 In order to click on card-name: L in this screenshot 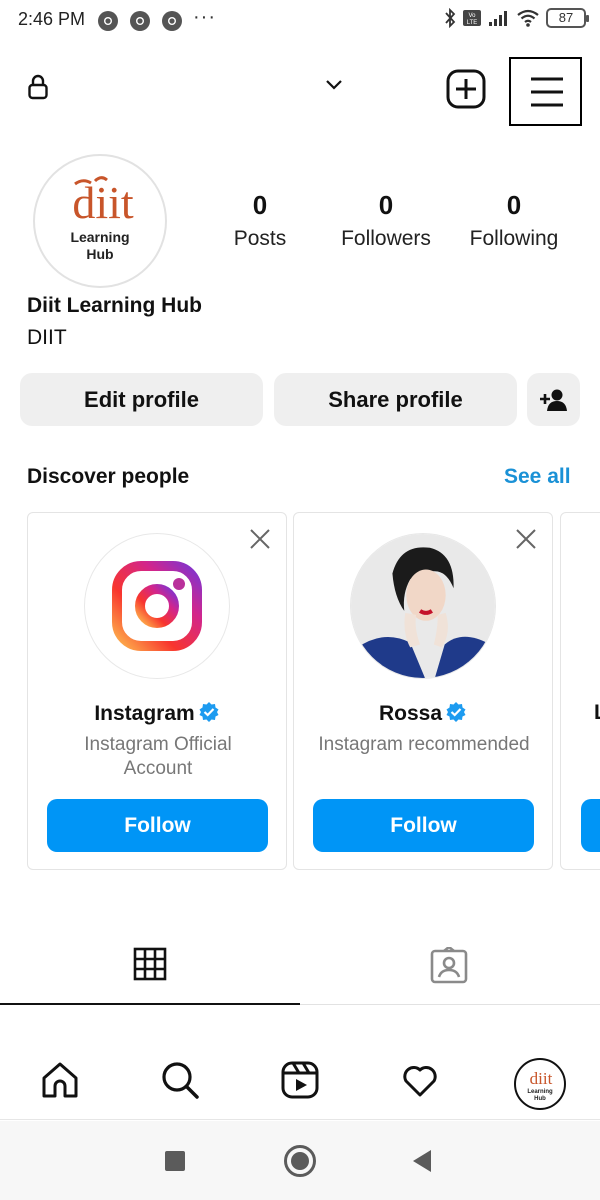, I will do `click(597, 713)`.